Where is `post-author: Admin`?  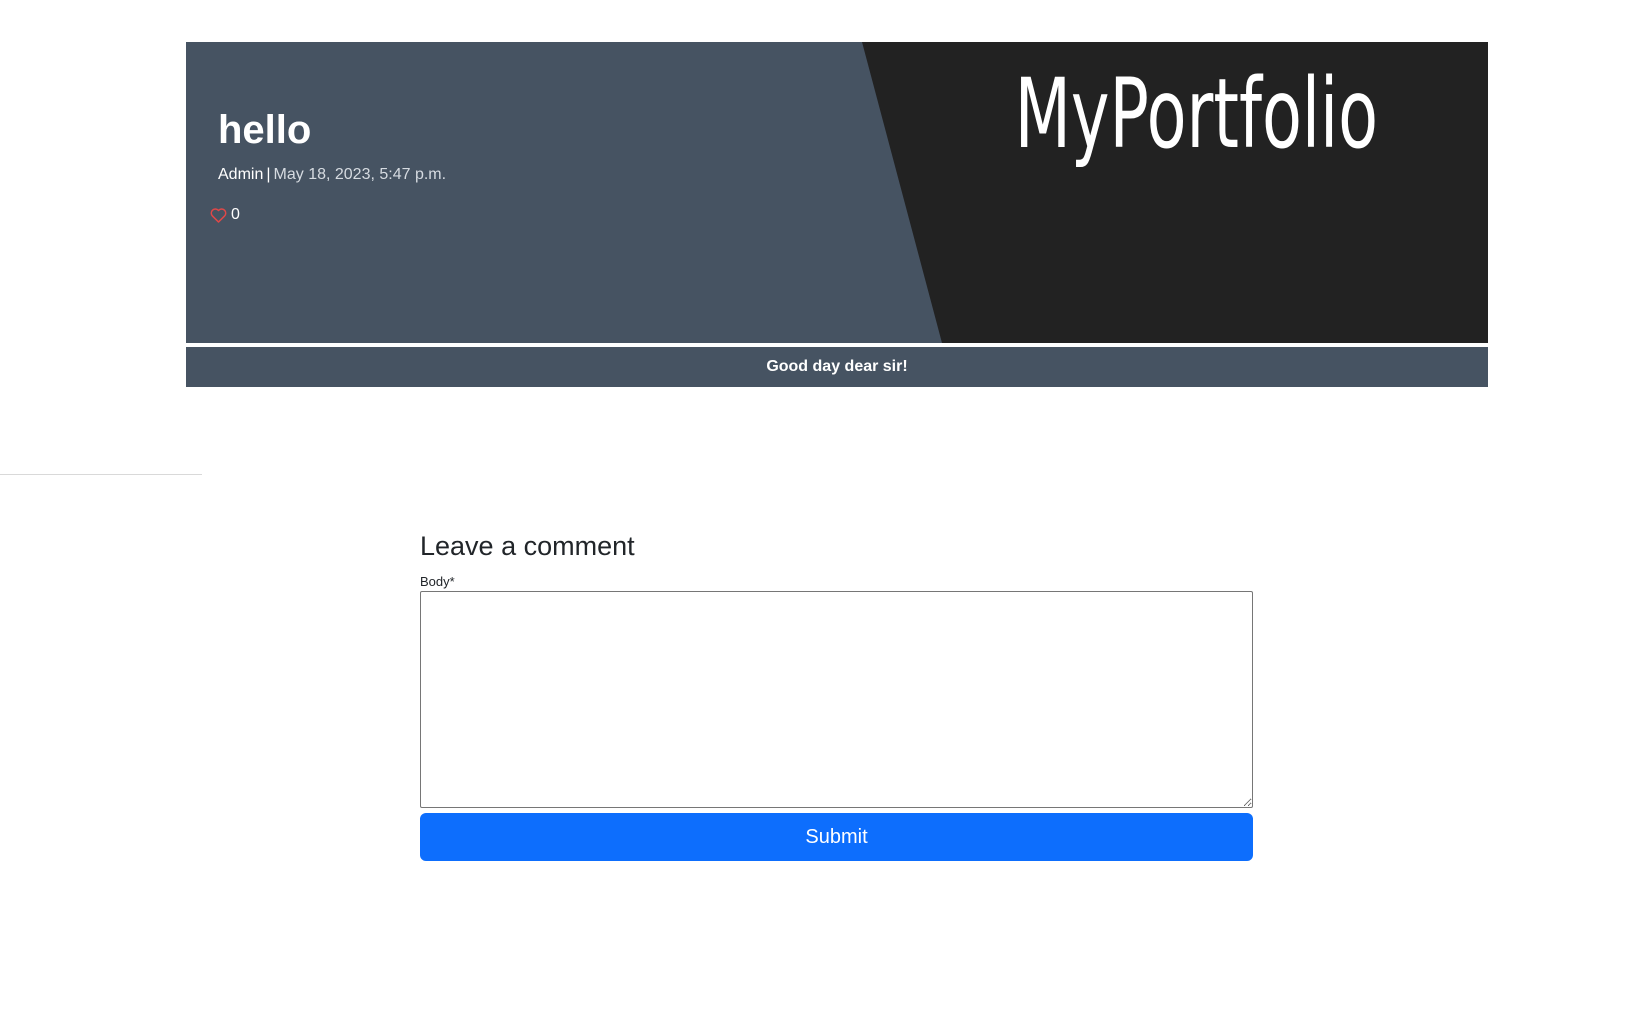
post-author: Admin is located at coordinates (241, 174).